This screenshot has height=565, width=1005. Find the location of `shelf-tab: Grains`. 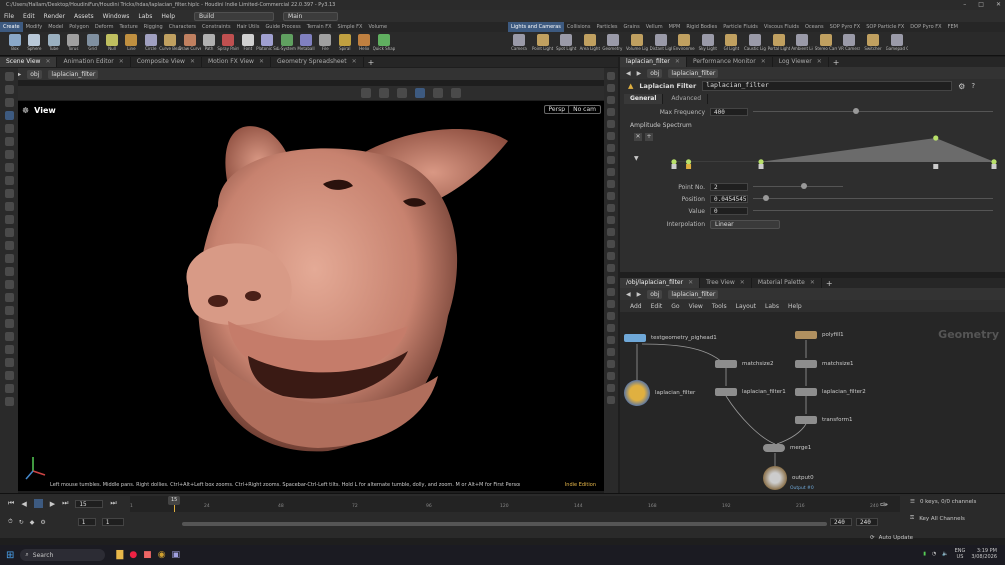

shelf-tab: Grains is located at coordinates (632, 27).